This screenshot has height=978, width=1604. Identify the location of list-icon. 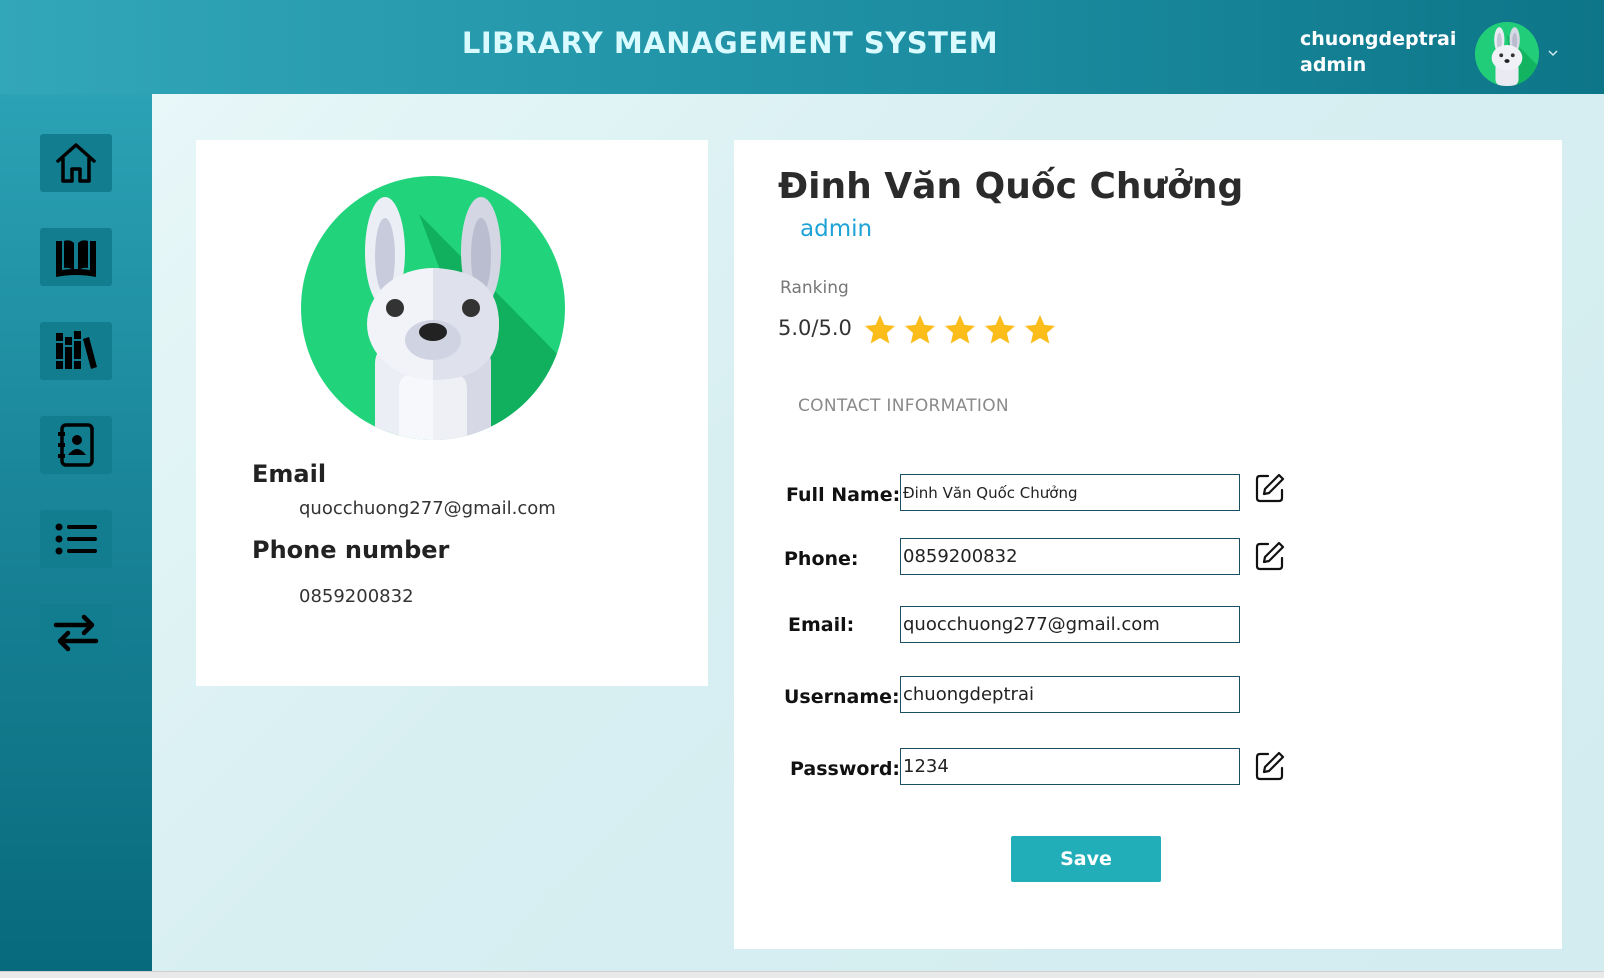
(76, 539).